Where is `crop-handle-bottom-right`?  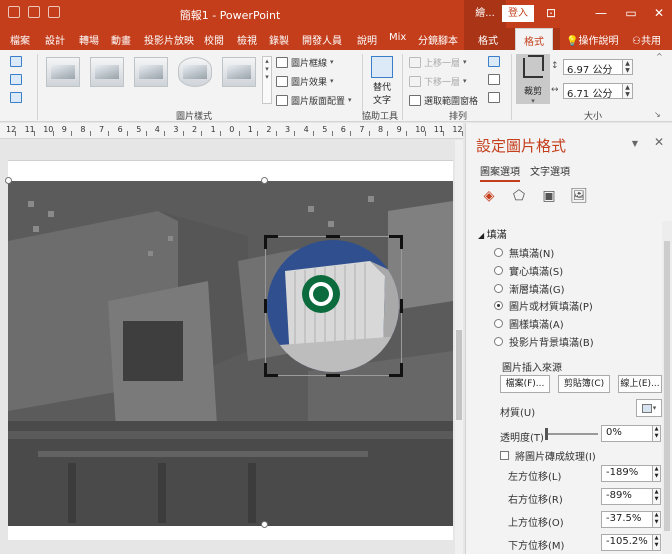 crop-handle-bottom-right is located at coordinates (396, 370).